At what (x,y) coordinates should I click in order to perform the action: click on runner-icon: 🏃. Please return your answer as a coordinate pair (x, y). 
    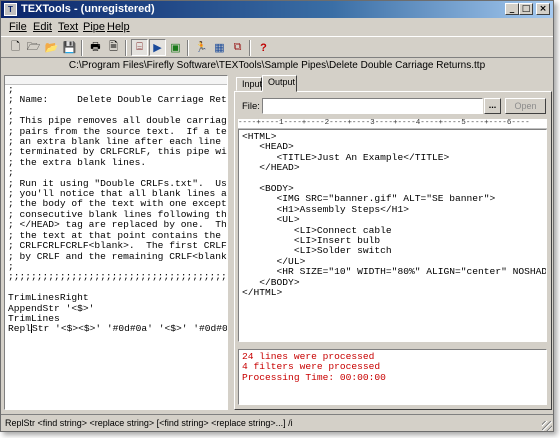
    Looking at the image, I should click on (201, 47).